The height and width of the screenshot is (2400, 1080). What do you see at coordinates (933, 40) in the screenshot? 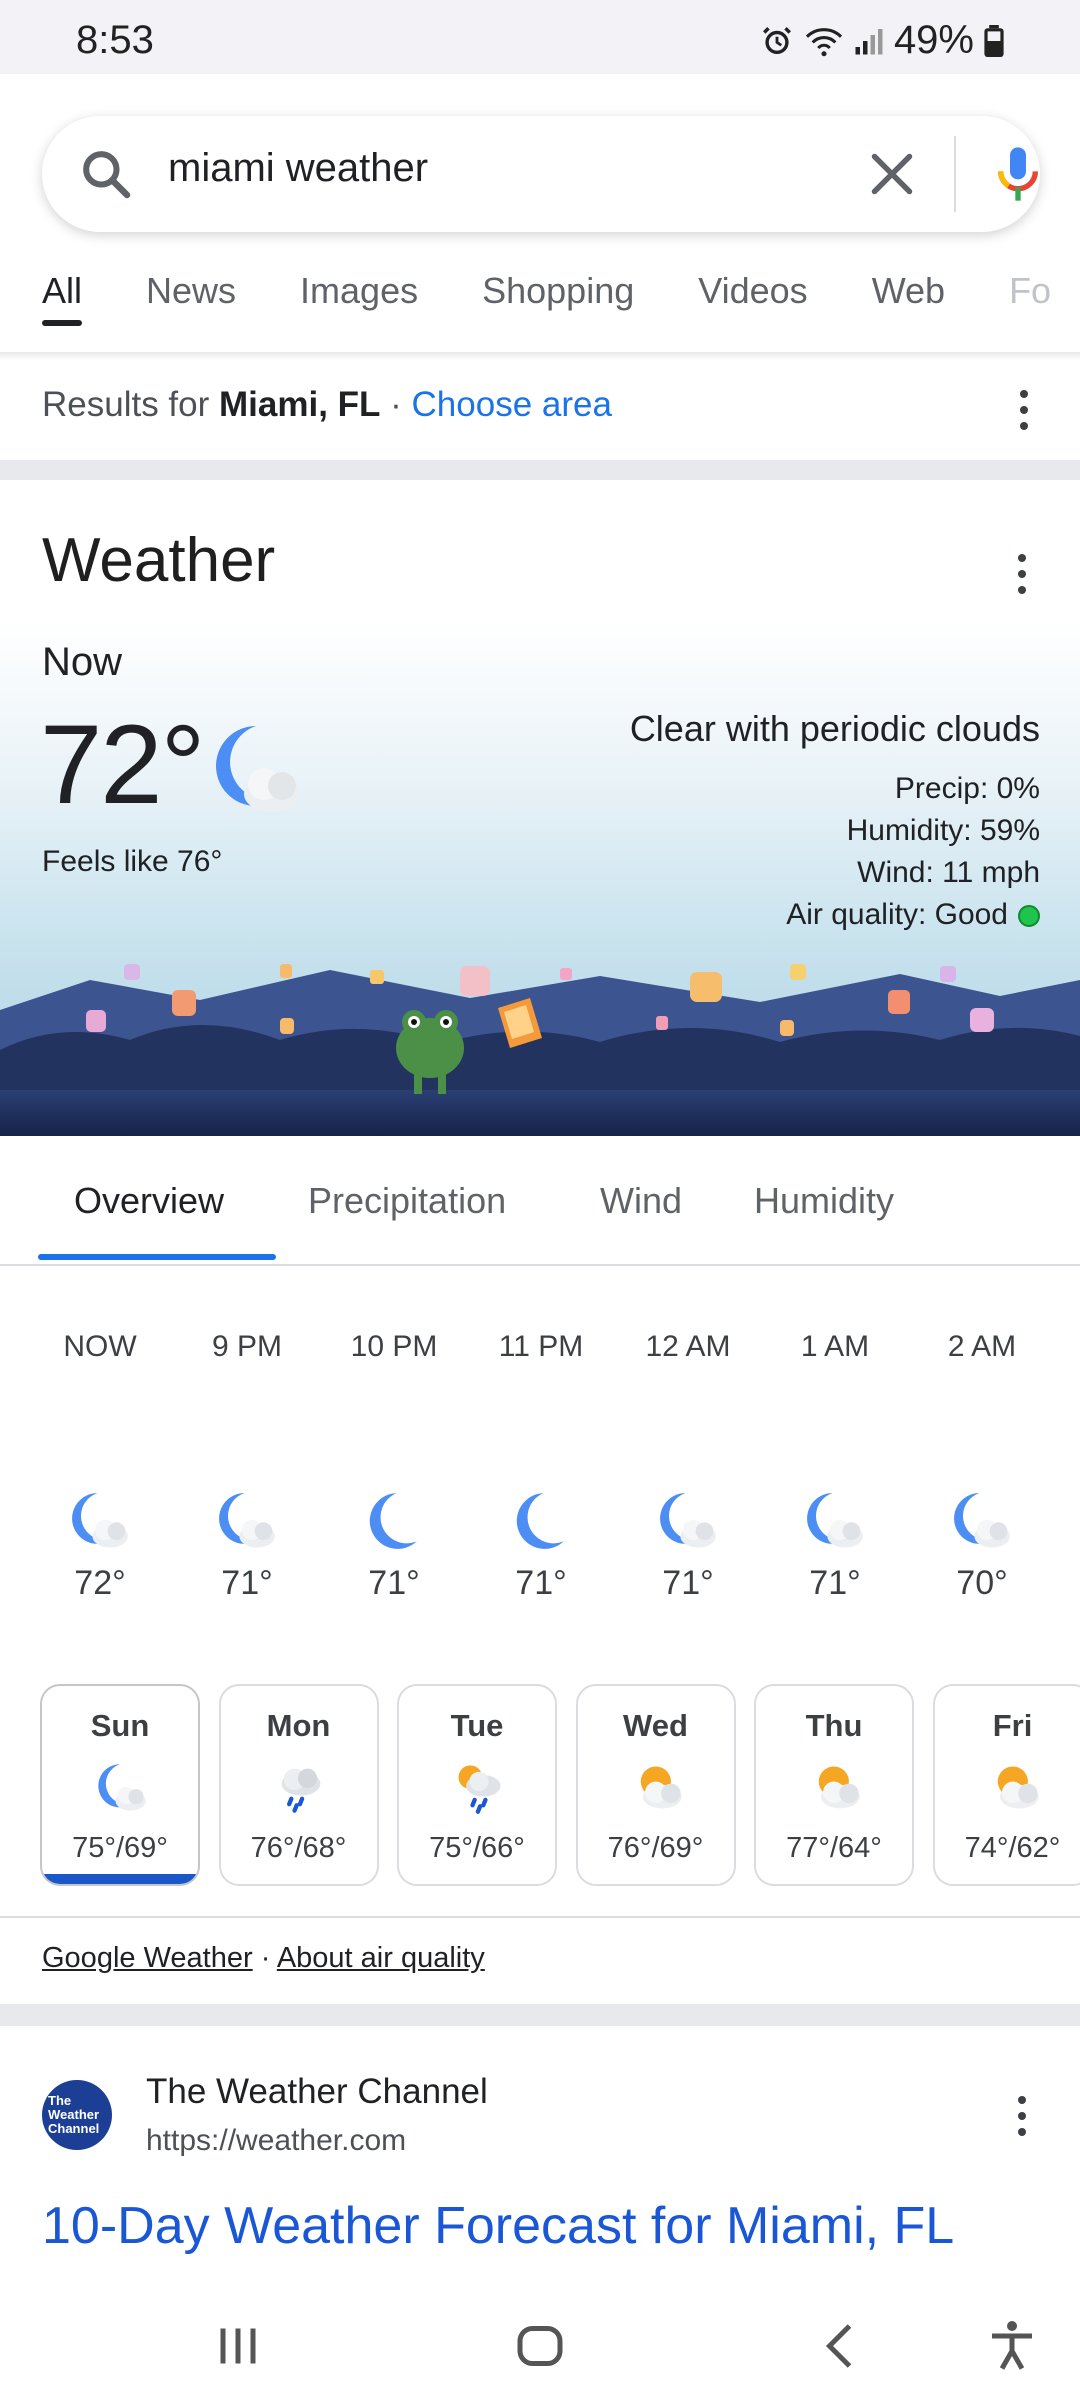
I see `battery-percent: 49%` at bounding box center [933, 40].